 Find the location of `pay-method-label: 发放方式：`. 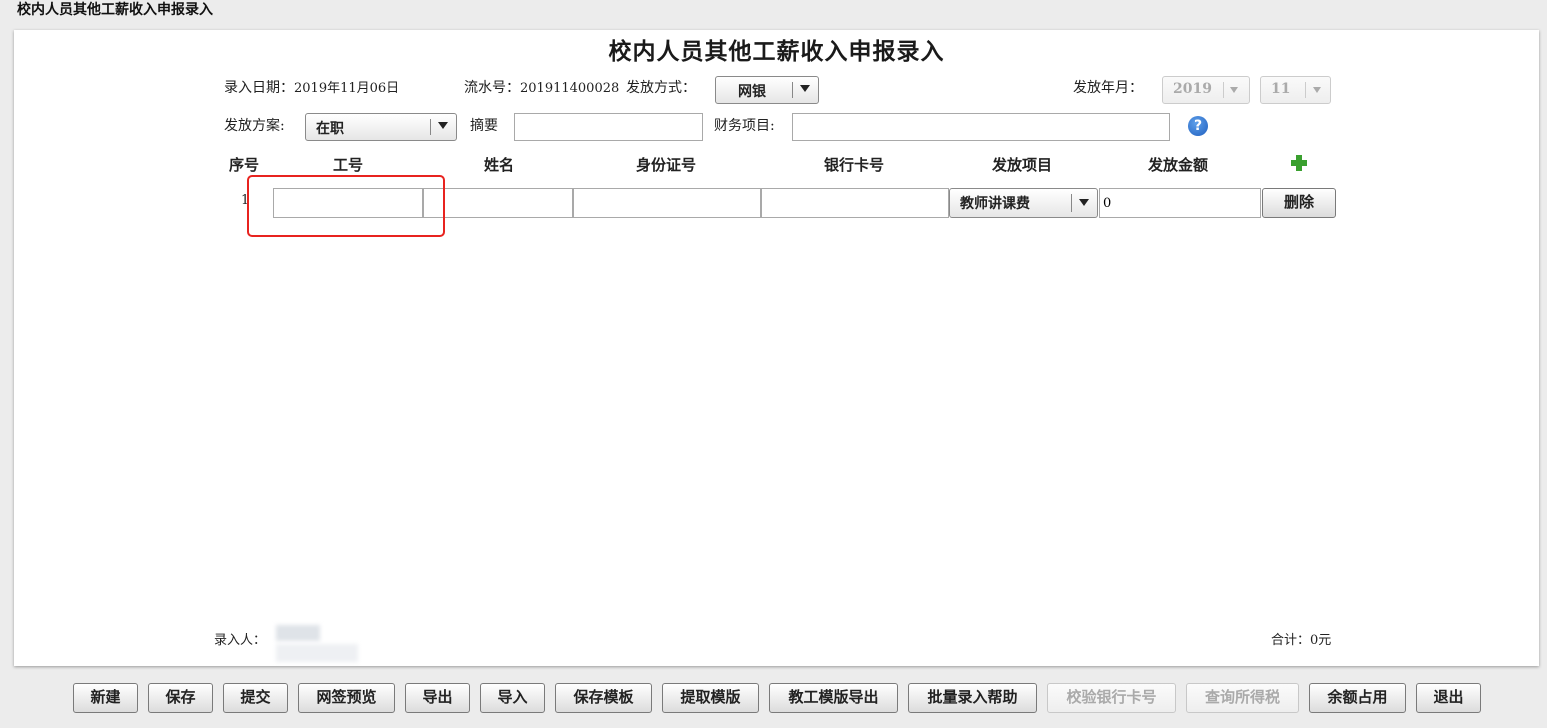

pay-method-label: 发放方式： is located at coordinates (661, 88).